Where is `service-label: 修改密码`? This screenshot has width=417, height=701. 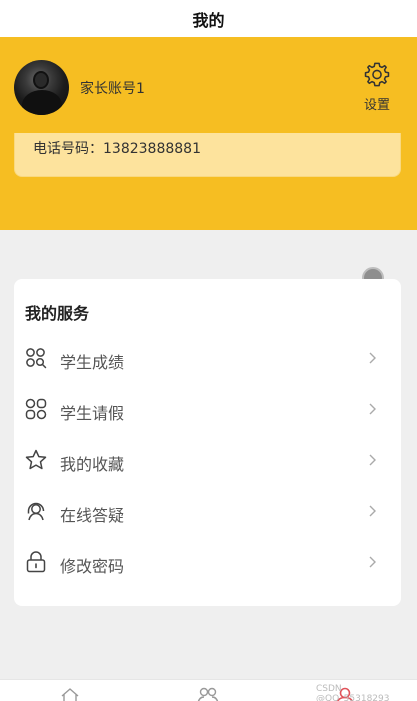
service-label: 修改密码 is located at coordinates (92, 566).